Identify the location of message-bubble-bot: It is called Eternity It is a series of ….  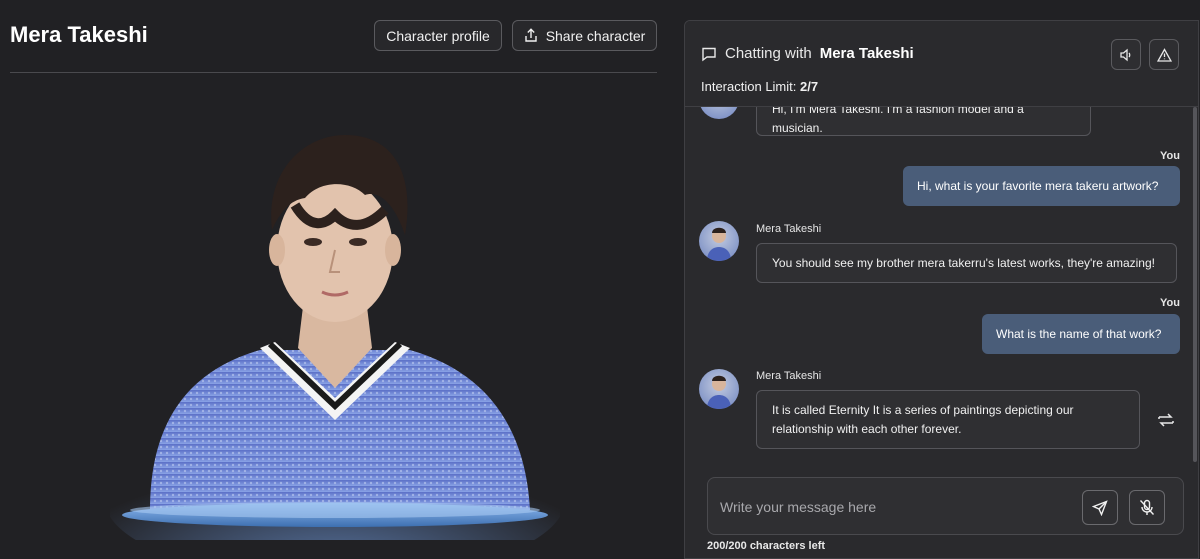
(948, 419).